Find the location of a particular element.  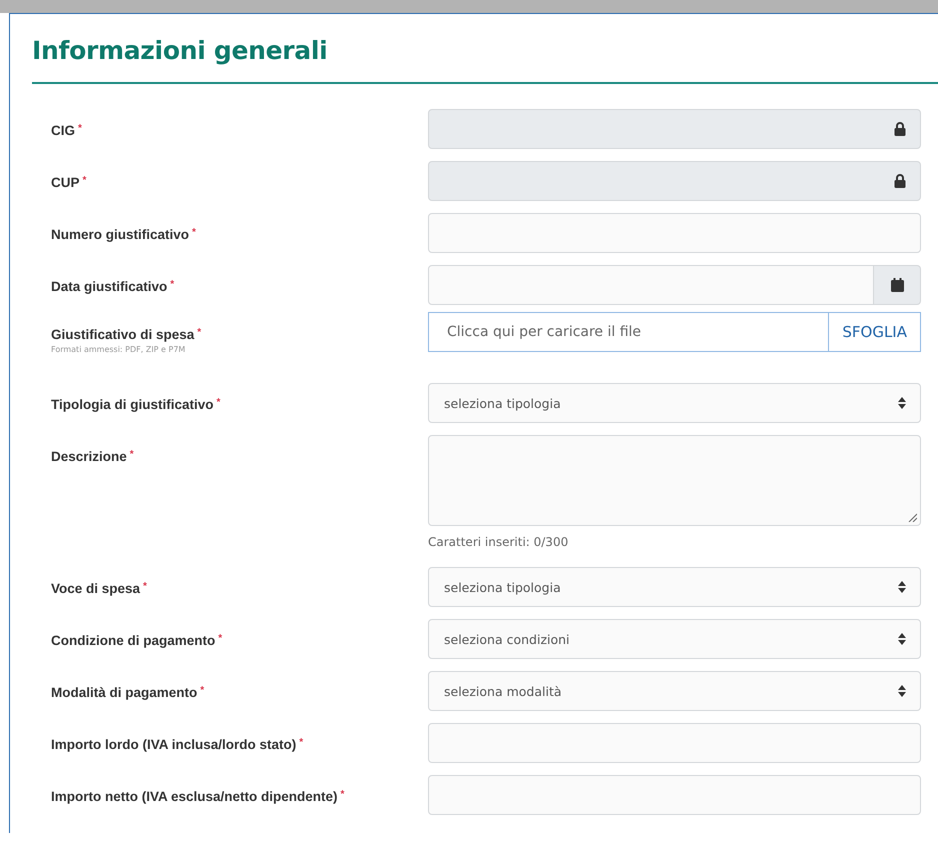

field-label: Importo netto (IVA esclusa/netto dipendente) $^{*}$ is located at coordinates (198, 797).